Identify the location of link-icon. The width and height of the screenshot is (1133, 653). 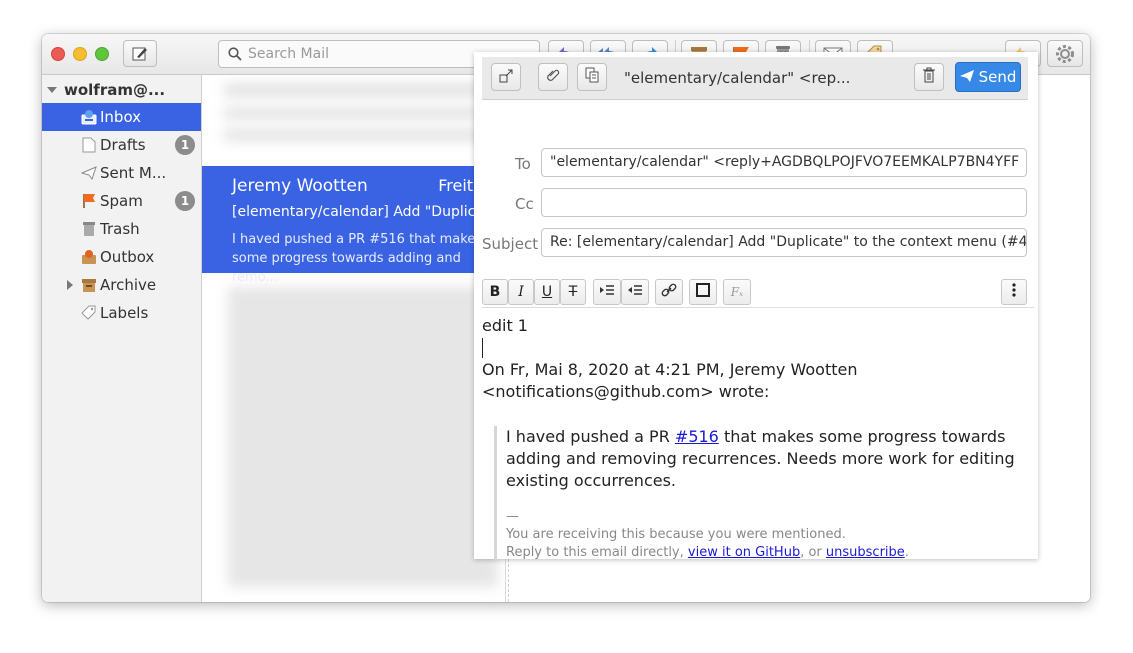
(669, 292).